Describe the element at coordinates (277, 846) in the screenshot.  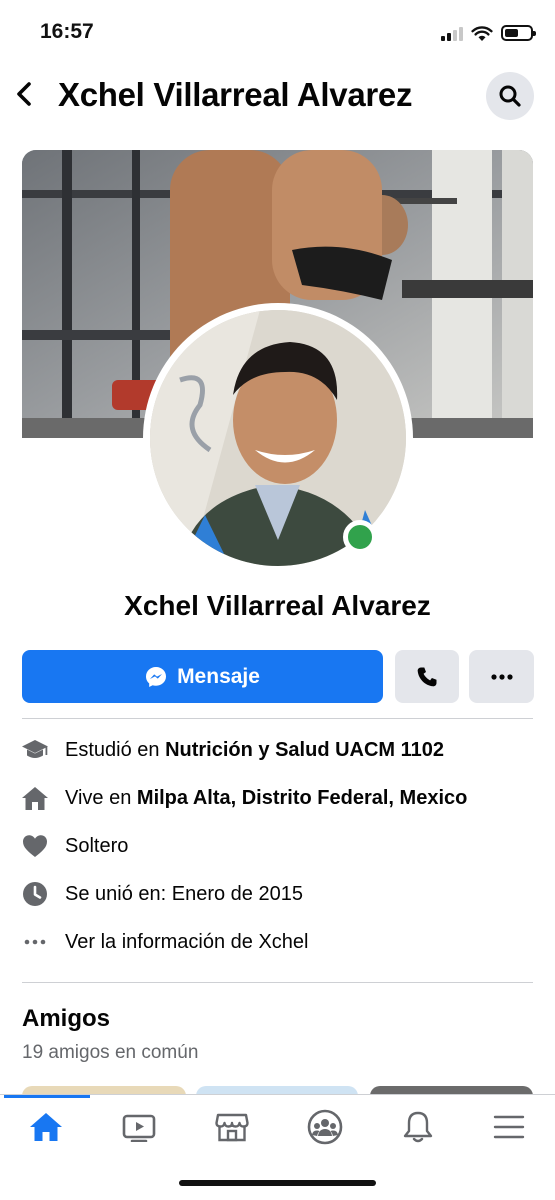
I see `detail-relationship: Soltero` at that location.